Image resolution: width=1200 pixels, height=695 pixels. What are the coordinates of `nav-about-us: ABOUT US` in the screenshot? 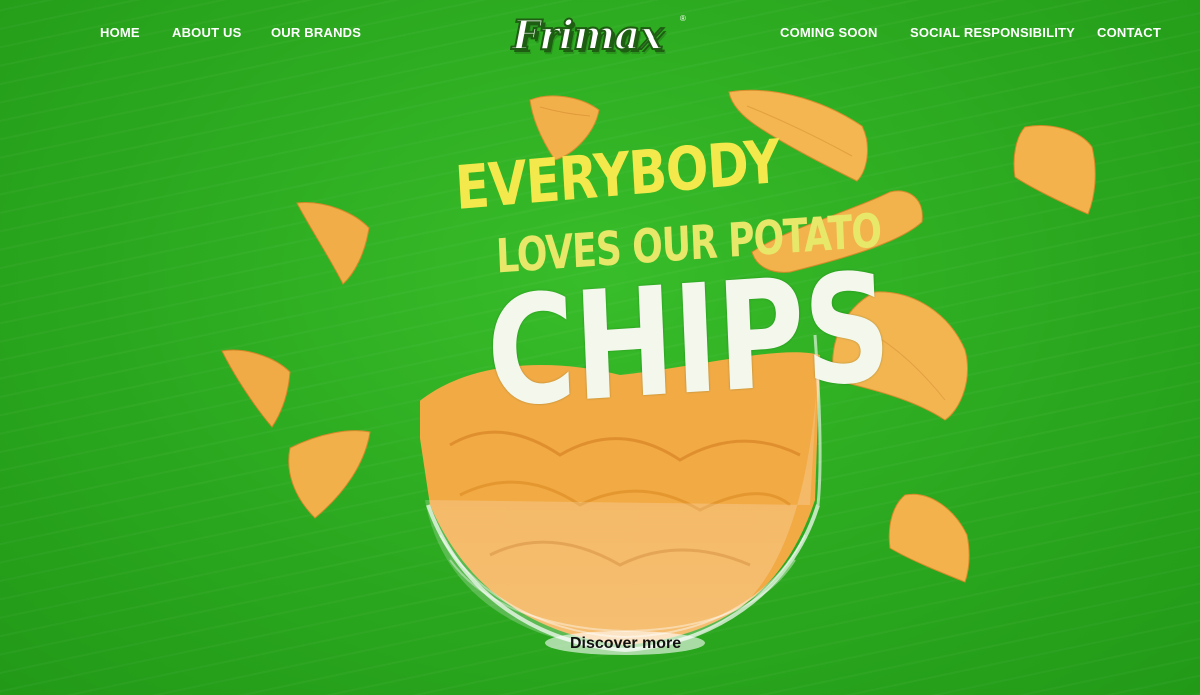 It's located at (207, 32).